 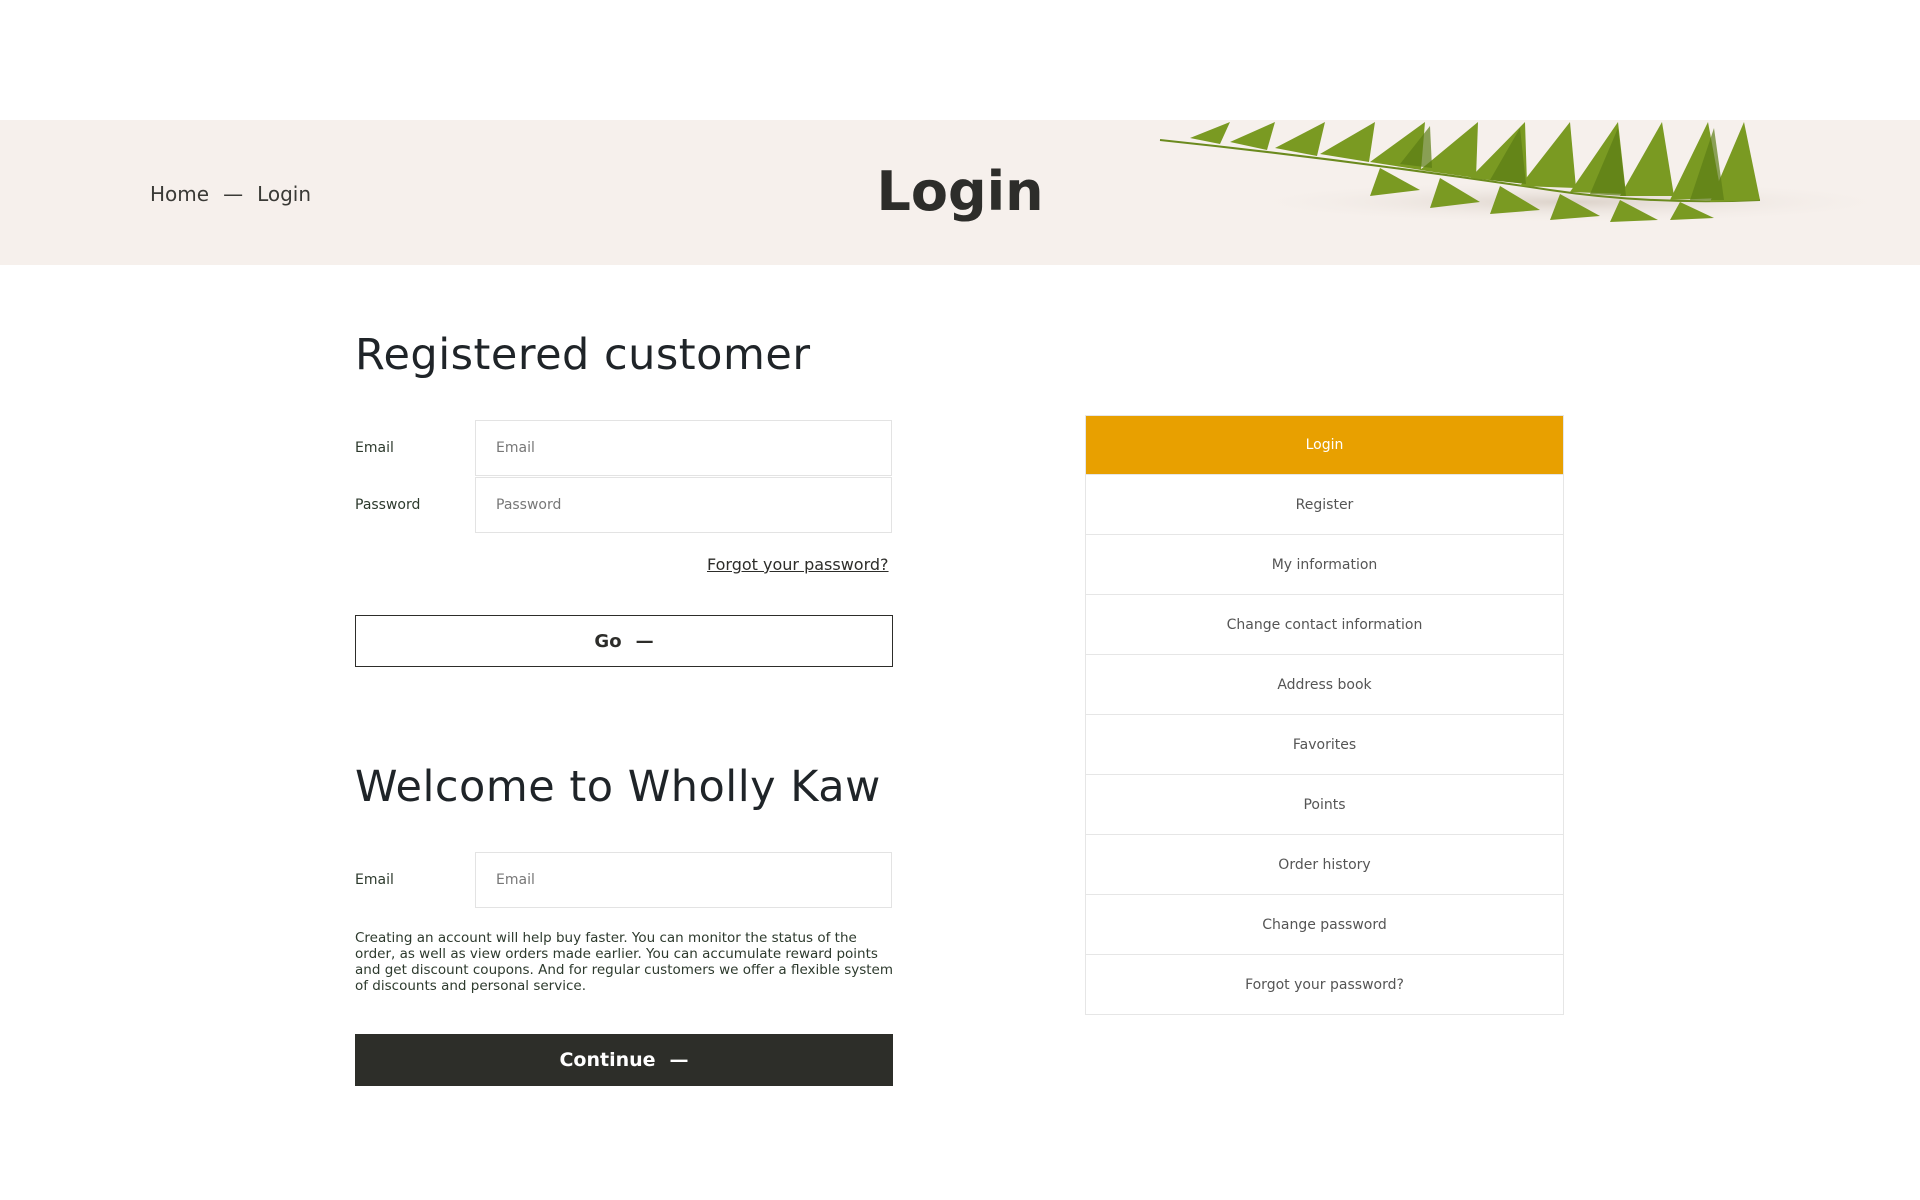 I want to click on account-menu-item-register: Register, so click(x=1324, y=504).